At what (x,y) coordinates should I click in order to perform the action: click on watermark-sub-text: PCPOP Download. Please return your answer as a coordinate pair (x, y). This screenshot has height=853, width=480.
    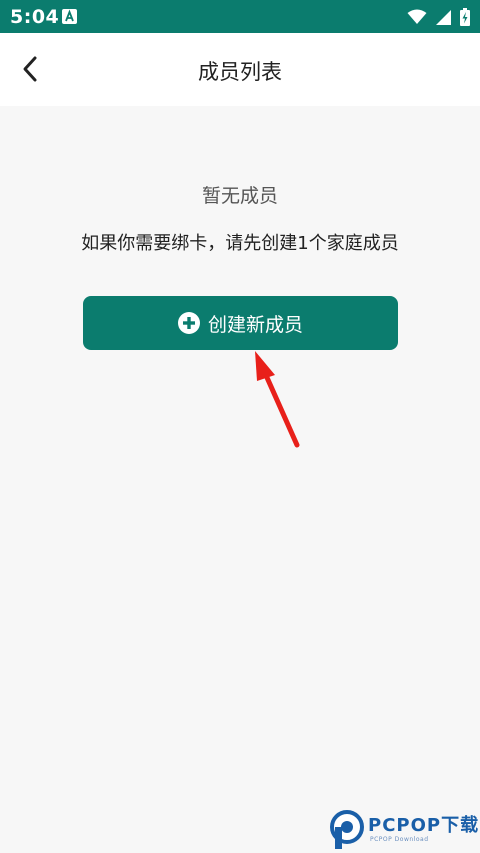
    Looking at the image, I should click on (399, 839).